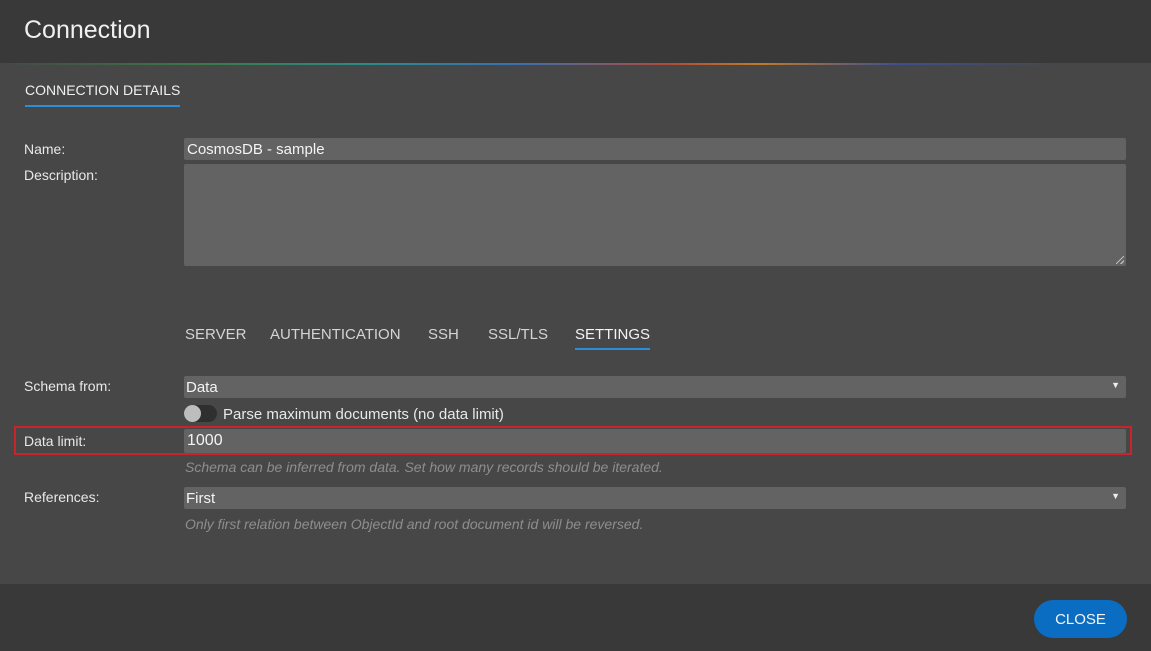  What do you see at coordinates (575, 617) in the screenshot?
I see `dialog-footer` at bounding box center [575, 617].